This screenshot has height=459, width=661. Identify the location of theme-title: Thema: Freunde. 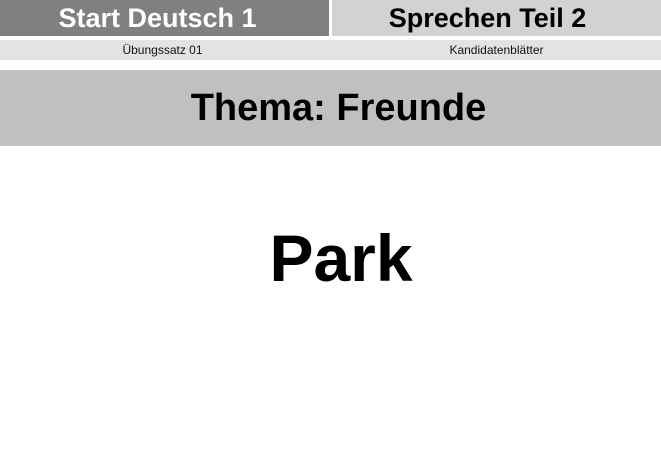
(338, 108).